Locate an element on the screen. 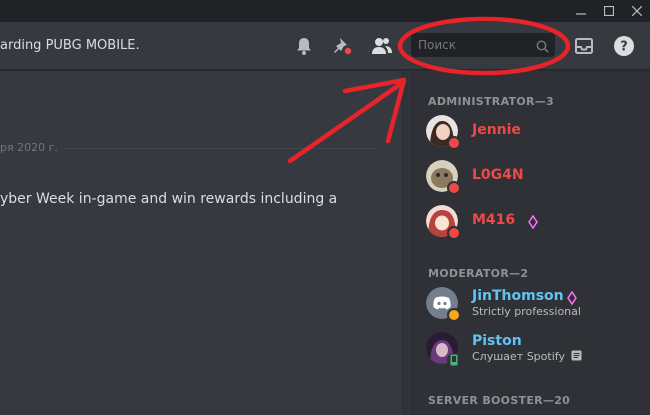 This screenshot has height=415, width=650. member-jinthomson: JinThomson Strictly professional is located at coordinates (536, 303).